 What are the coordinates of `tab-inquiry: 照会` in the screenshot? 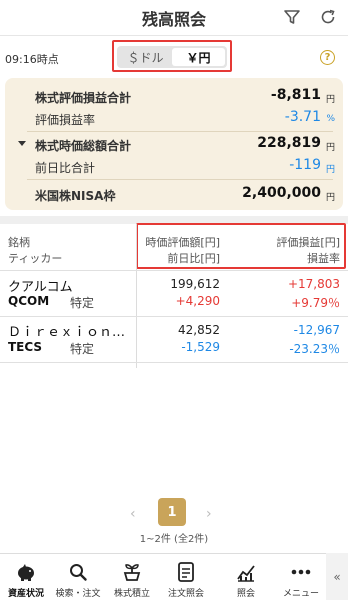 It's located at (246, 577).